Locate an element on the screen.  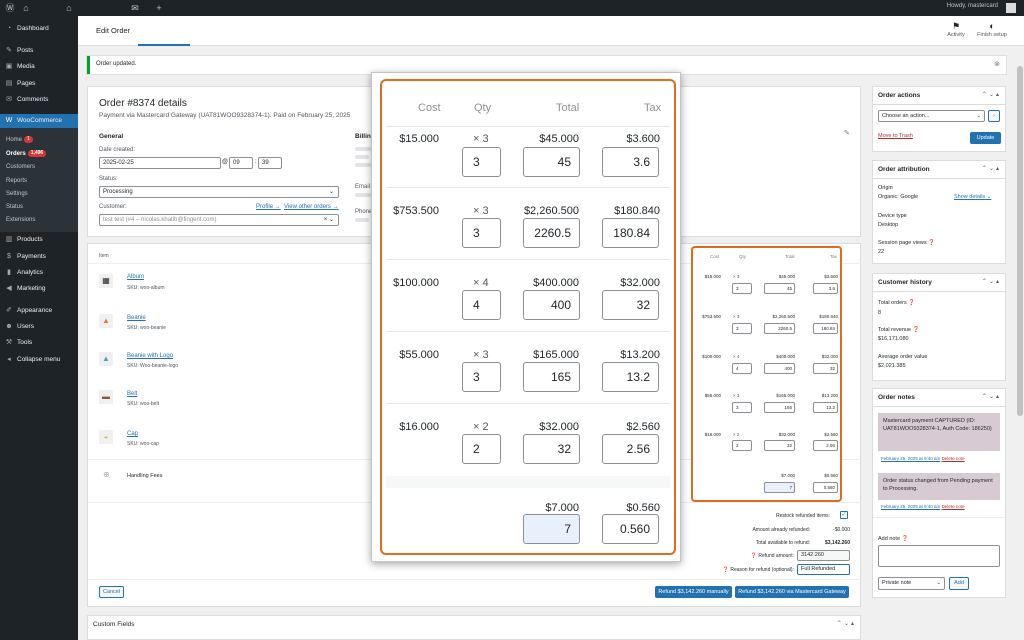
date-created-input: 2025-02-25 is located at coordinates (160, 163).